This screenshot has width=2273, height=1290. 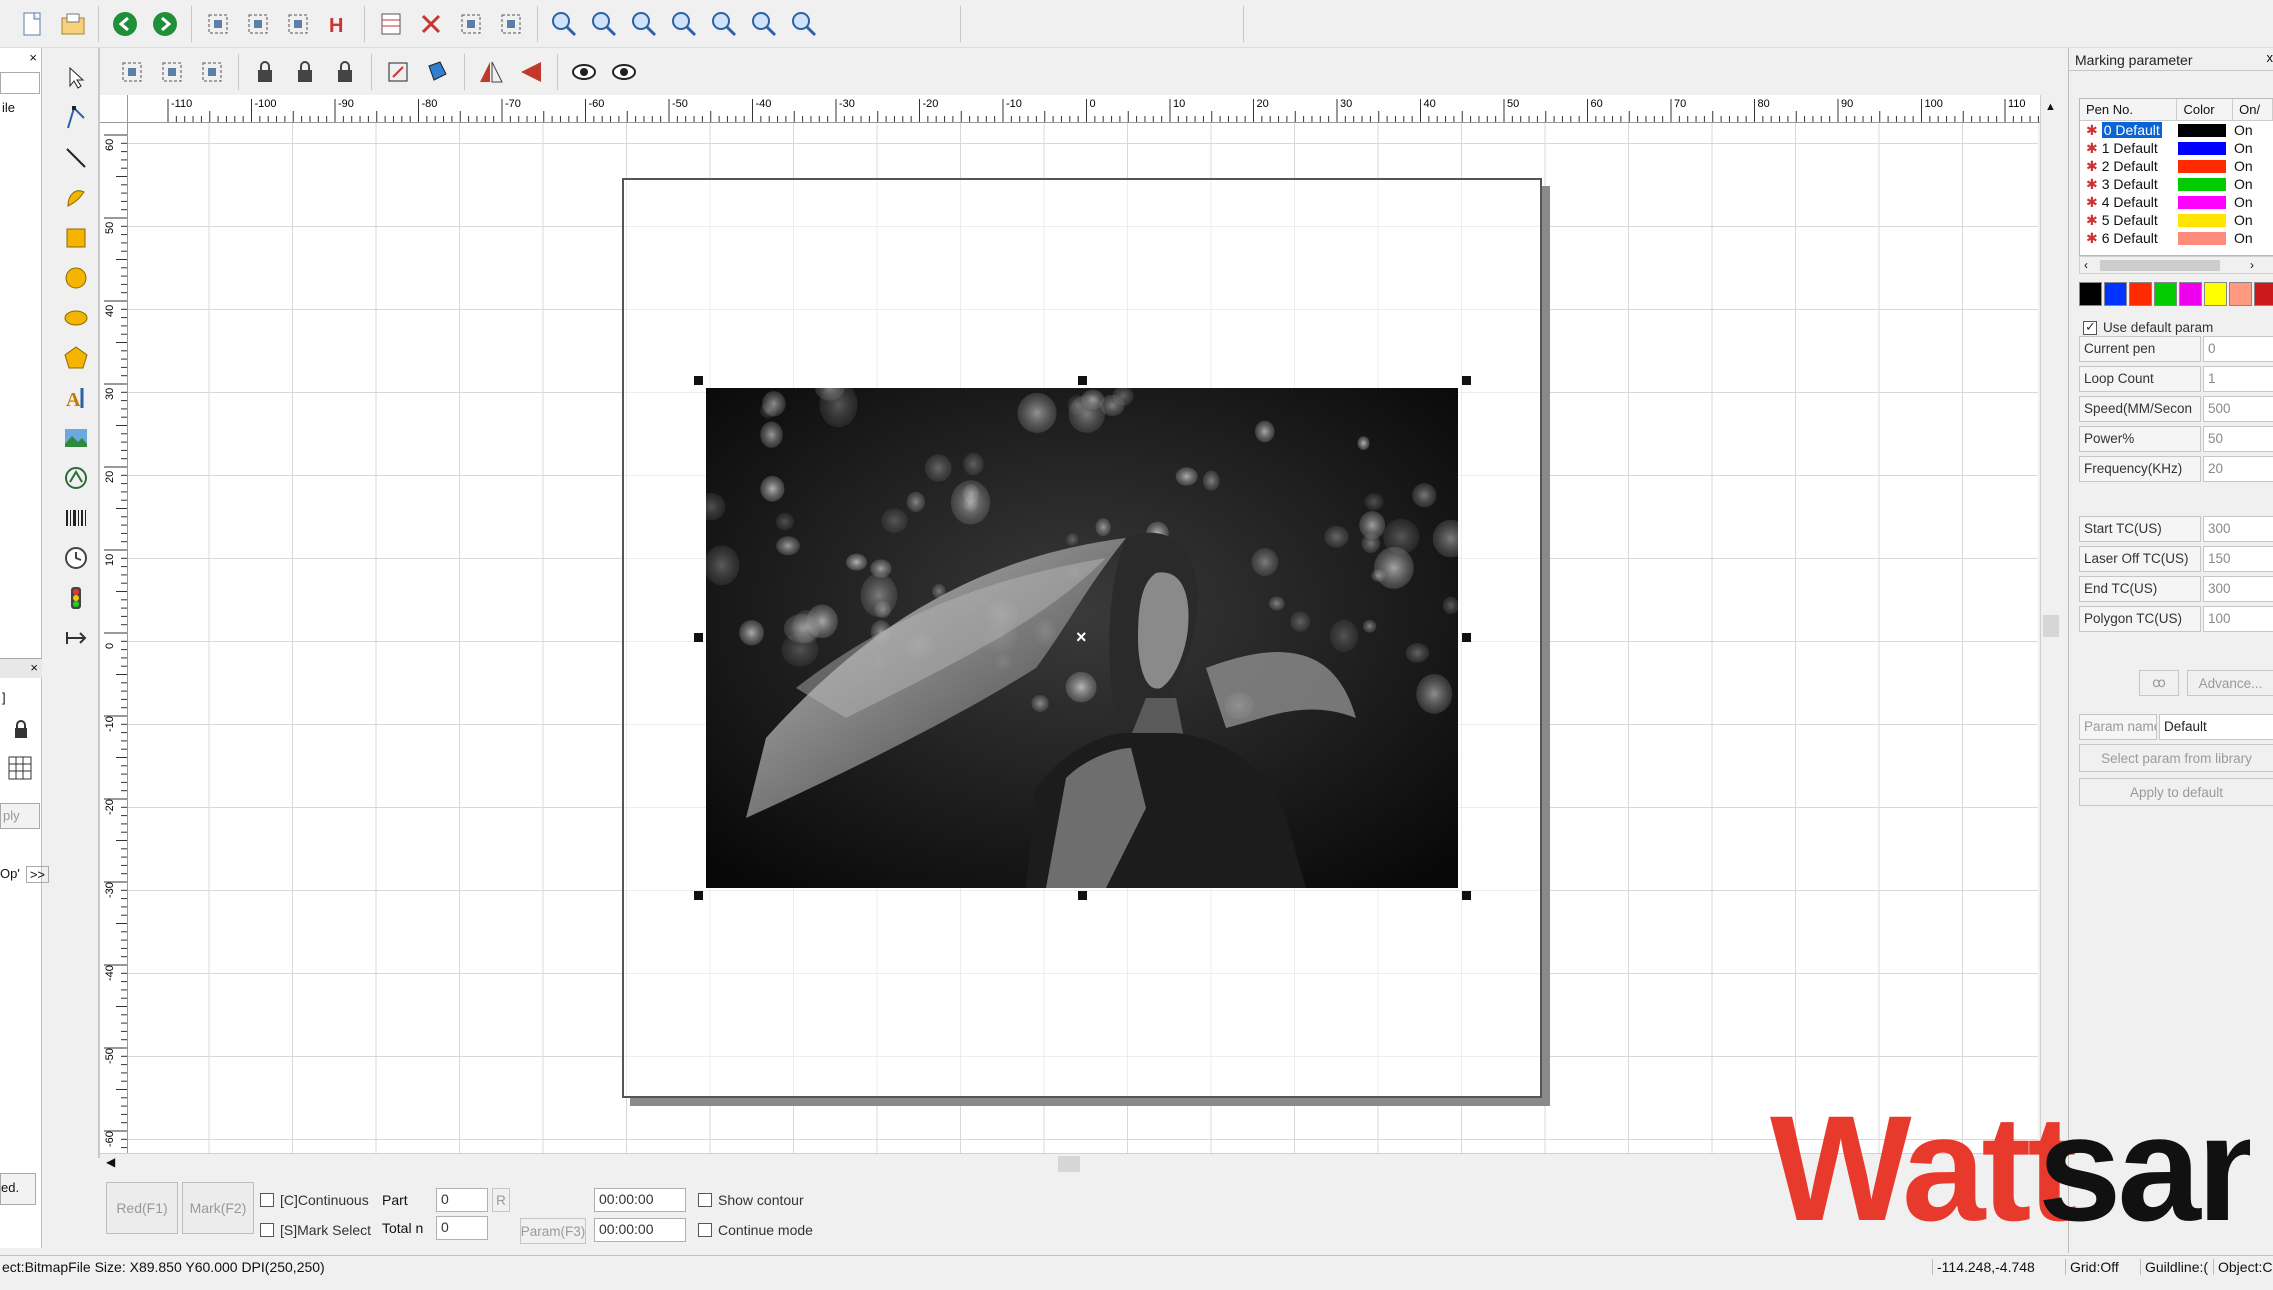 What do you see at coordinates (2174, 1267) in the screenshot?
I see `status-guideline: Guildline:(` at bounding box center [2174, 1267].